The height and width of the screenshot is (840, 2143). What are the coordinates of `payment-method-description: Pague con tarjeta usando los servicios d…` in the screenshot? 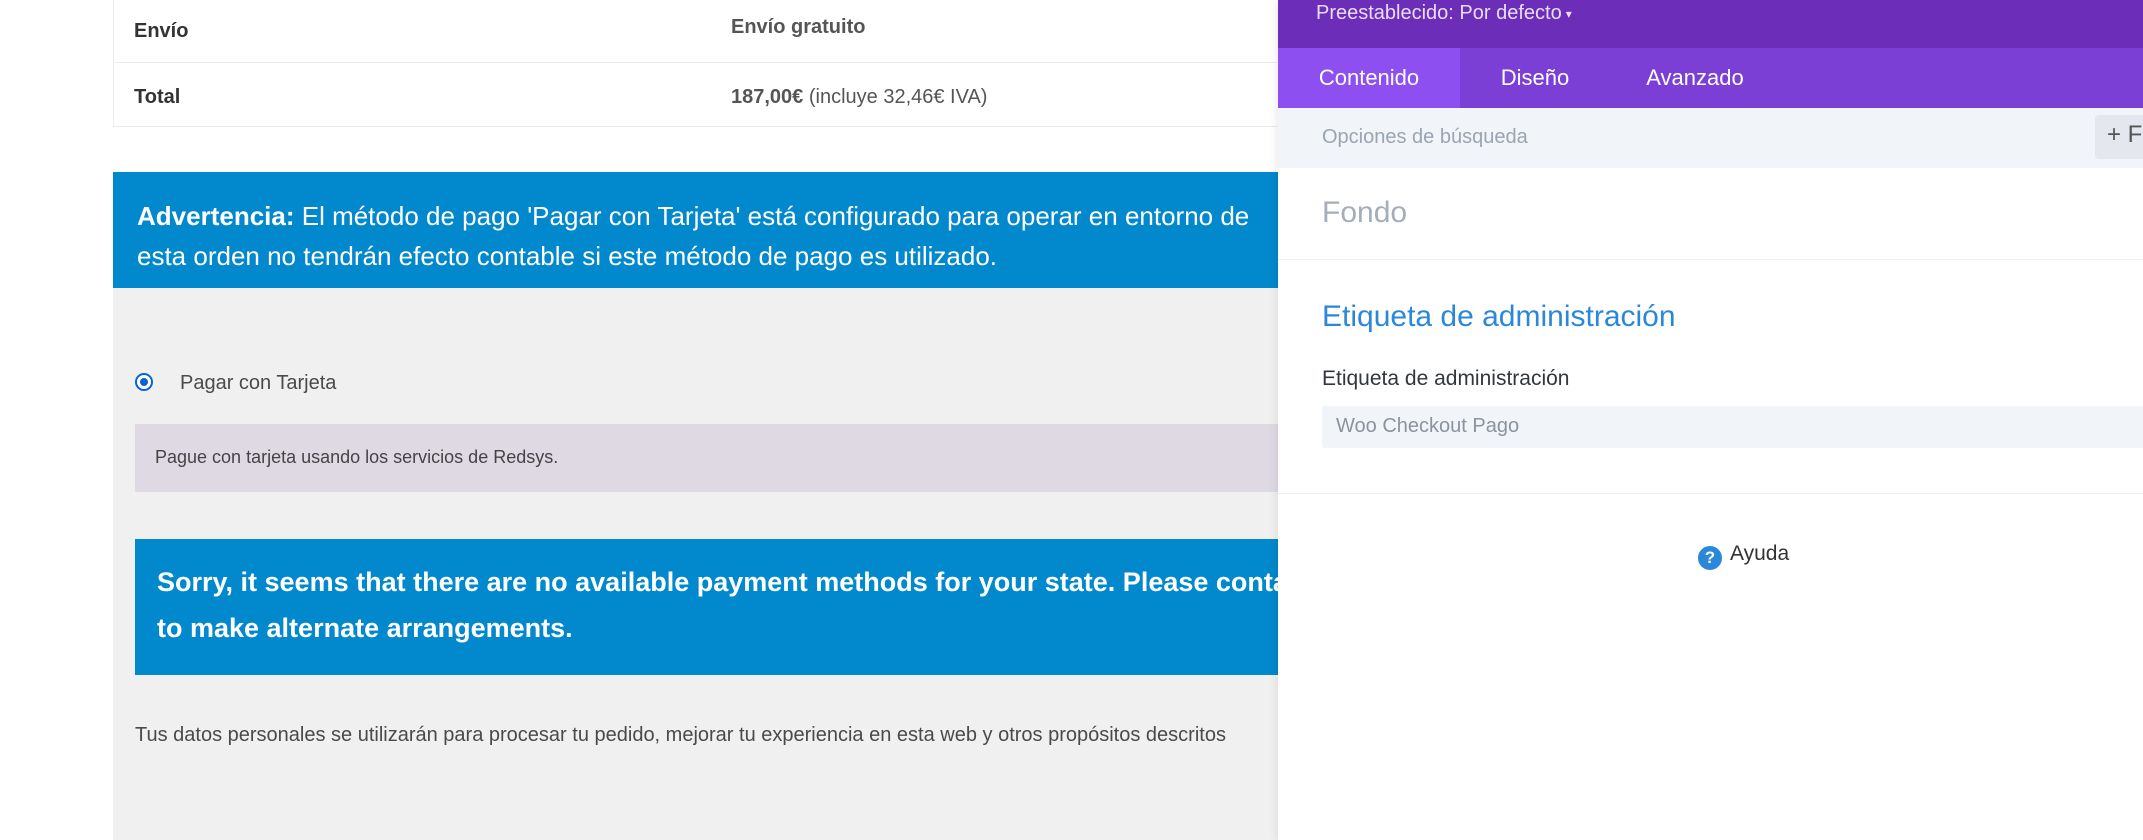 It's located at (749, 458).